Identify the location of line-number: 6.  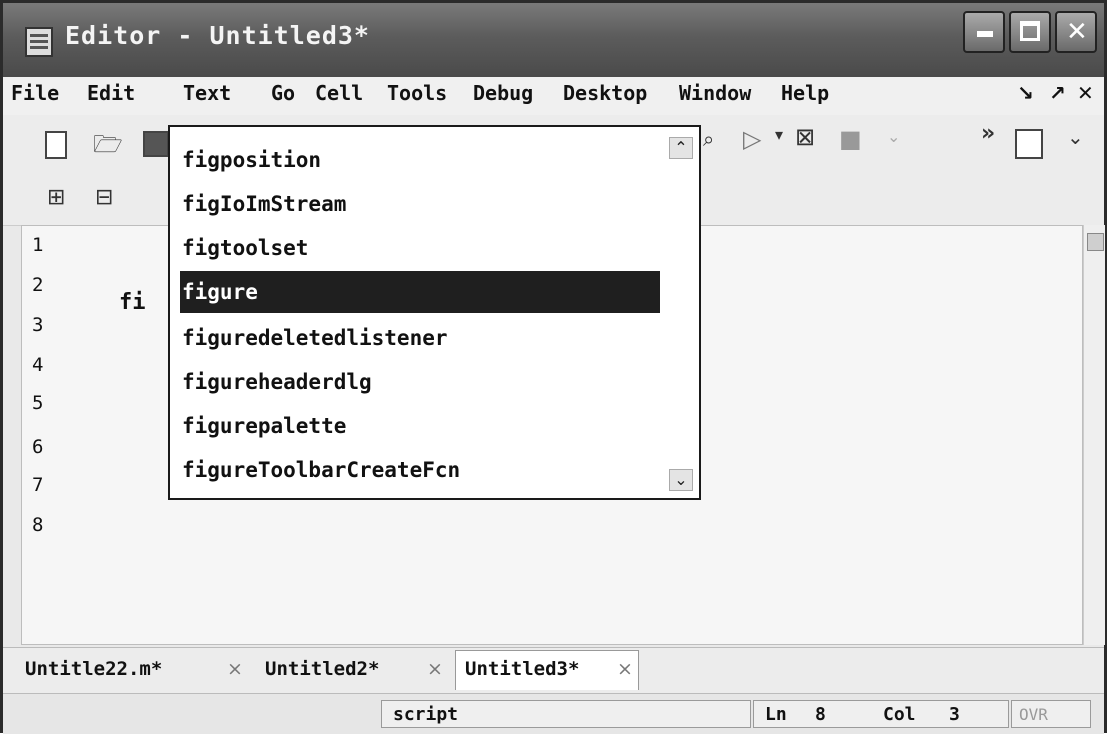
(38, 447).